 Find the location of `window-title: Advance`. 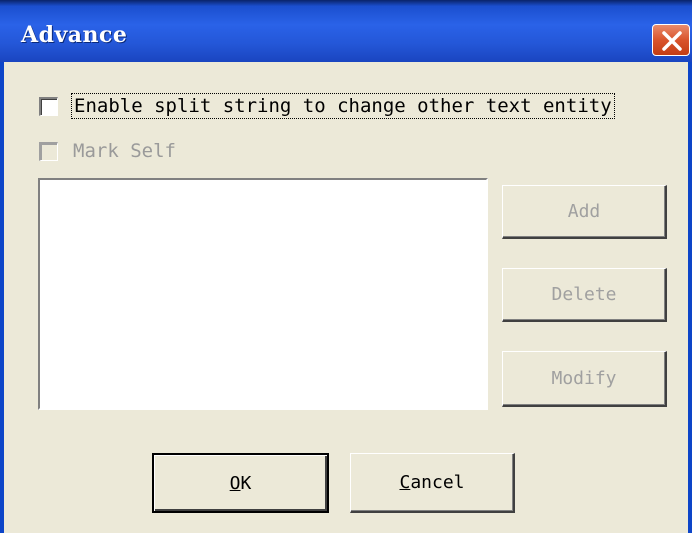

window-title: Advance is located at coordinates (74, 35).